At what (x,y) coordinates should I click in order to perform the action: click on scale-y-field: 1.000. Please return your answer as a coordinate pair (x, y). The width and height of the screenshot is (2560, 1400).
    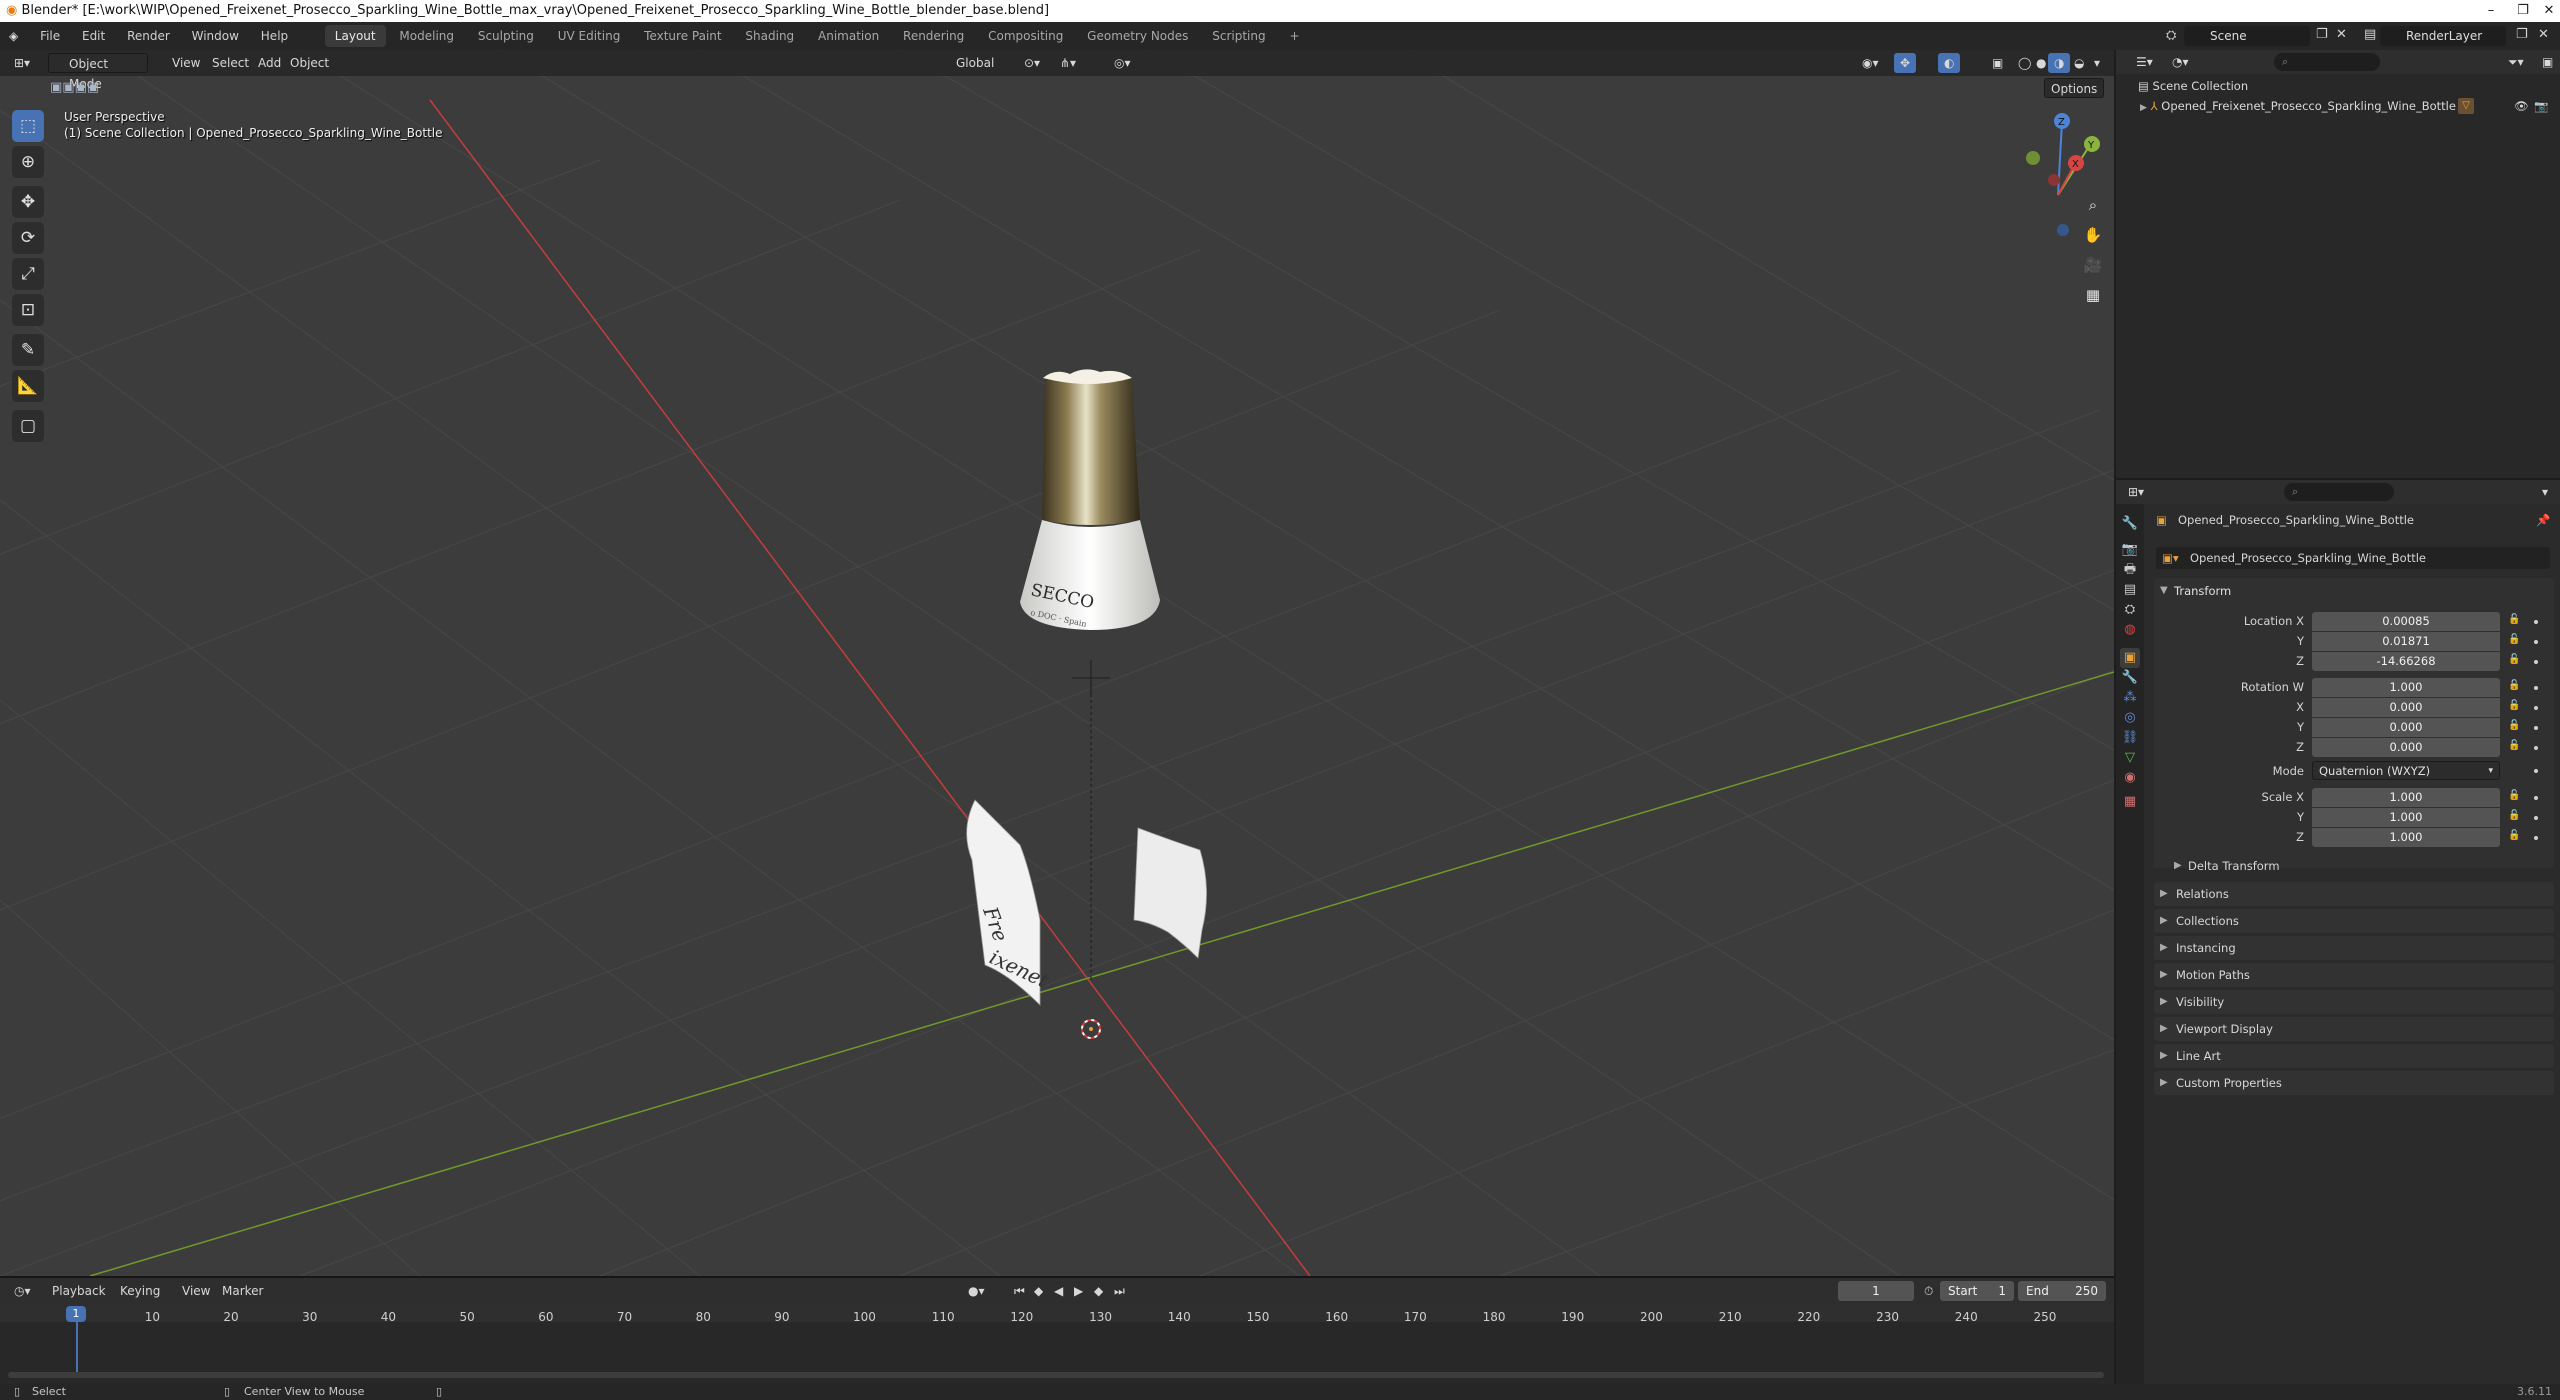
    Looking at the image, I should click on (2406, 817).